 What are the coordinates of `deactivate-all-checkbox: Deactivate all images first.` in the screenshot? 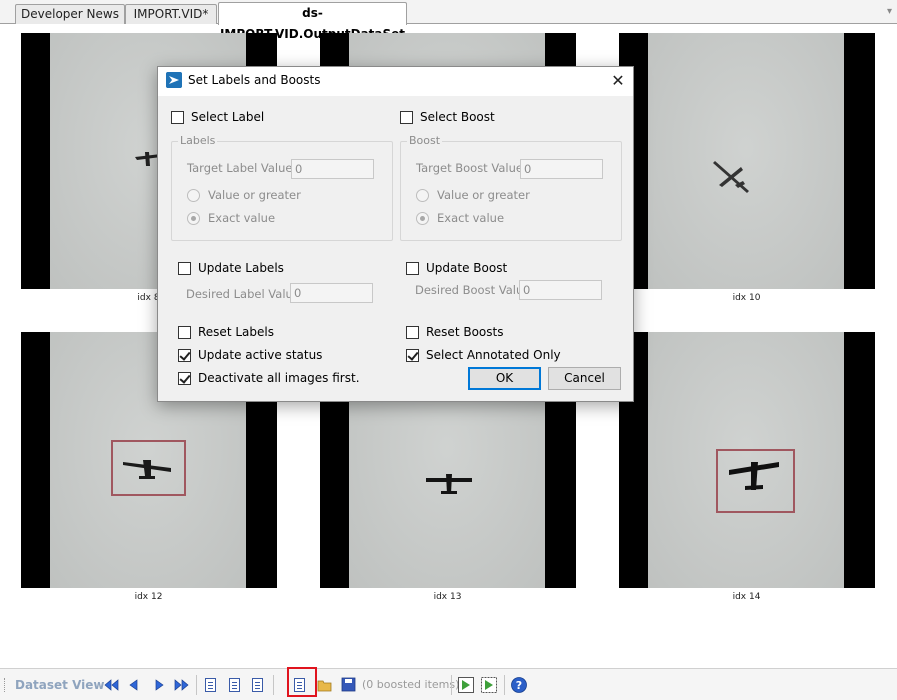 It's located at (269, 378).